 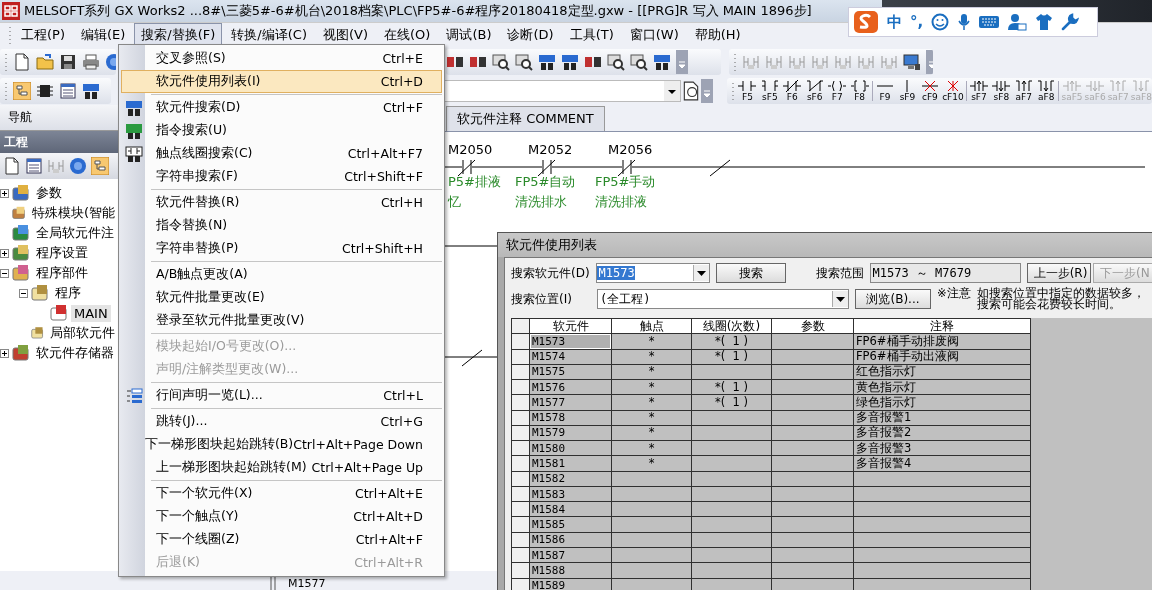 What do you see at coordinates (570, 357) in the screenshot?
I see `table-cell: M1574` at bounding box center [570, 357].